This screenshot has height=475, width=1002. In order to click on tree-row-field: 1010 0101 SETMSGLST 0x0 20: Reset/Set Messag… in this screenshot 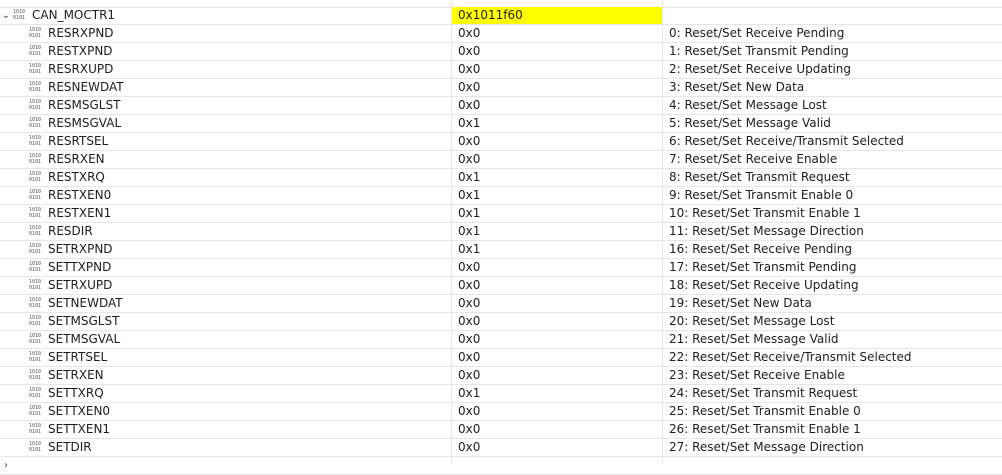, I will do `click(501, 322)`.